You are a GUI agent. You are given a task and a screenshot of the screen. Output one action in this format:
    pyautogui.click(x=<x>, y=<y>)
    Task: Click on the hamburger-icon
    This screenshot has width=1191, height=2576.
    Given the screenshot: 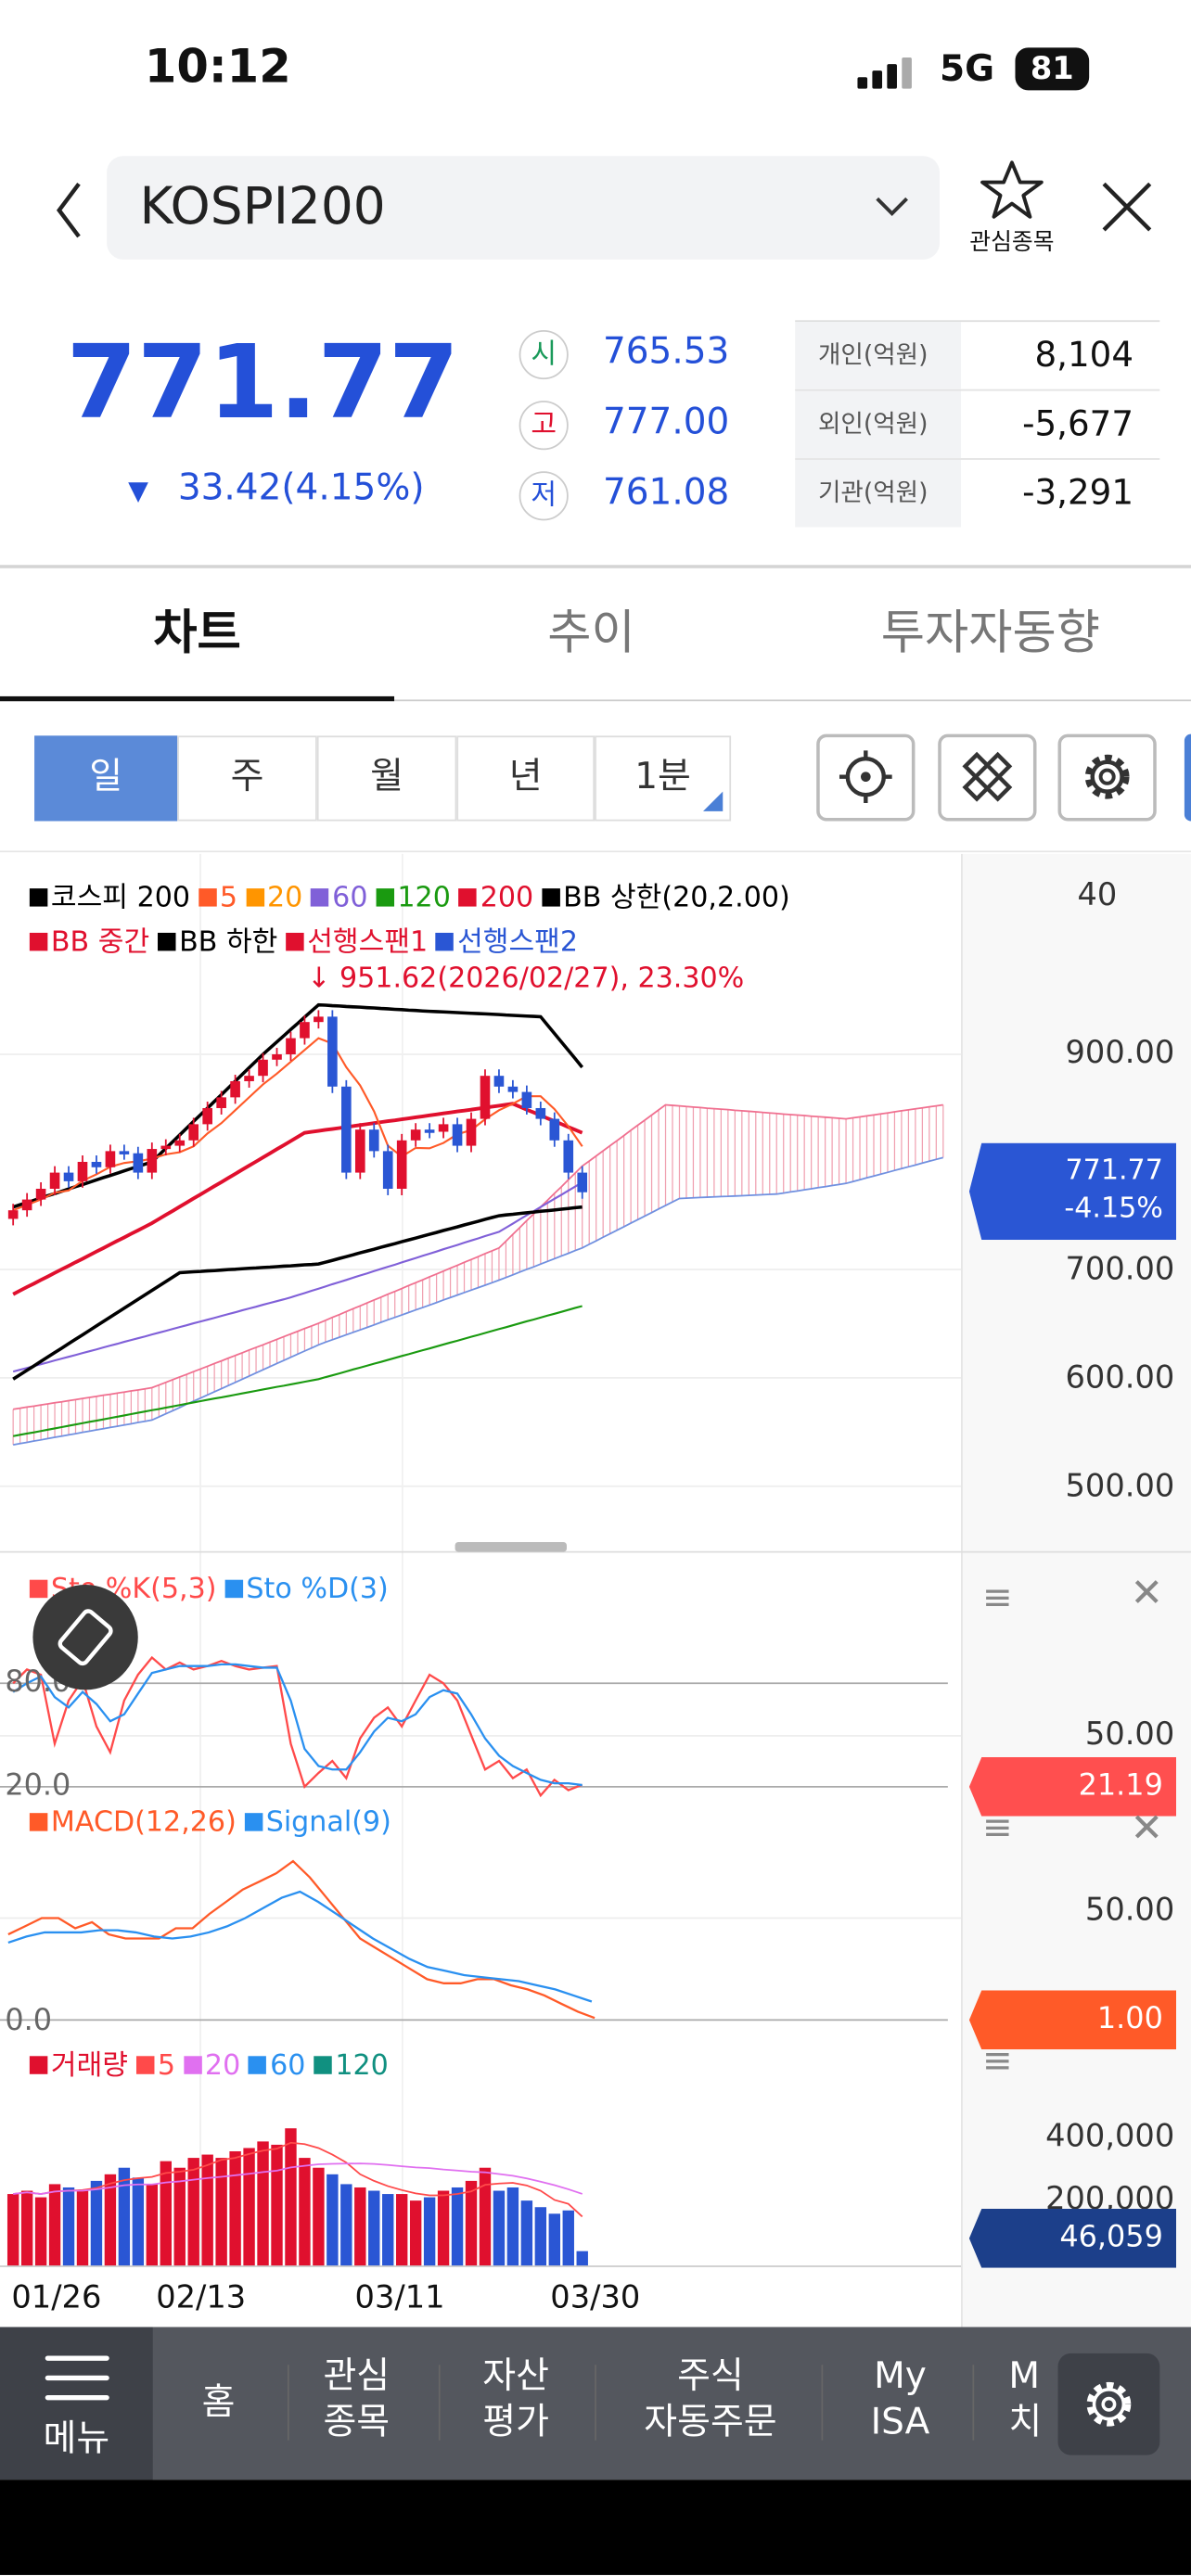 What is the action you would take?
    pyautogui.click(x=76, y=2378)
    